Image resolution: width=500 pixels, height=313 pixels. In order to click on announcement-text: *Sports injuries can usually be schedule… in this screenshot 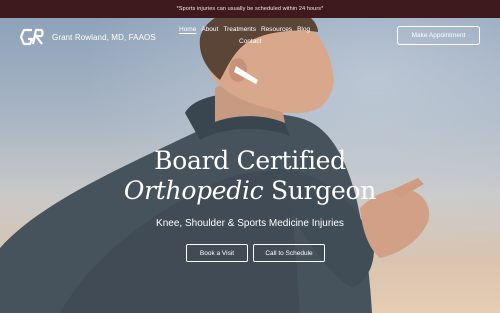, I will do `click(250, 9)`.